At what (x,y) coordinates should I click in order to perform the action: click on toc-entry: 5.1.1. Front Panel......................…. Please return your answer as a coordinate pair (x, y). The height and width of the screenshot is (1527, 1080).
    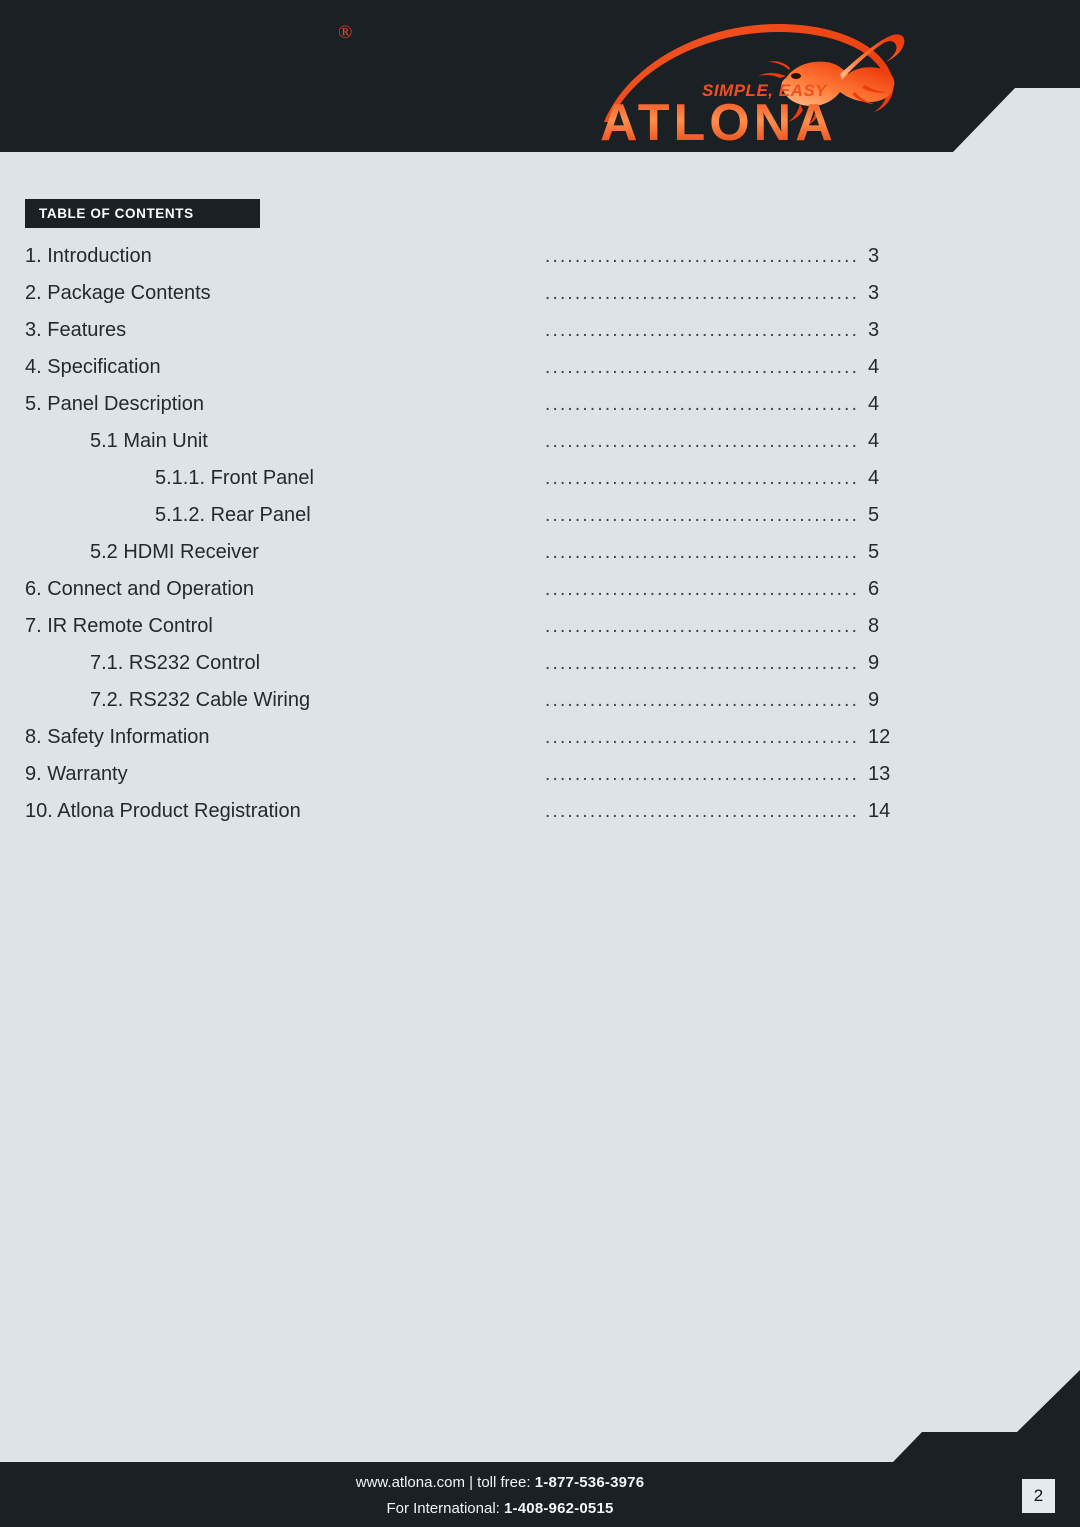
    Looking at the image, I should click on (540, 478).